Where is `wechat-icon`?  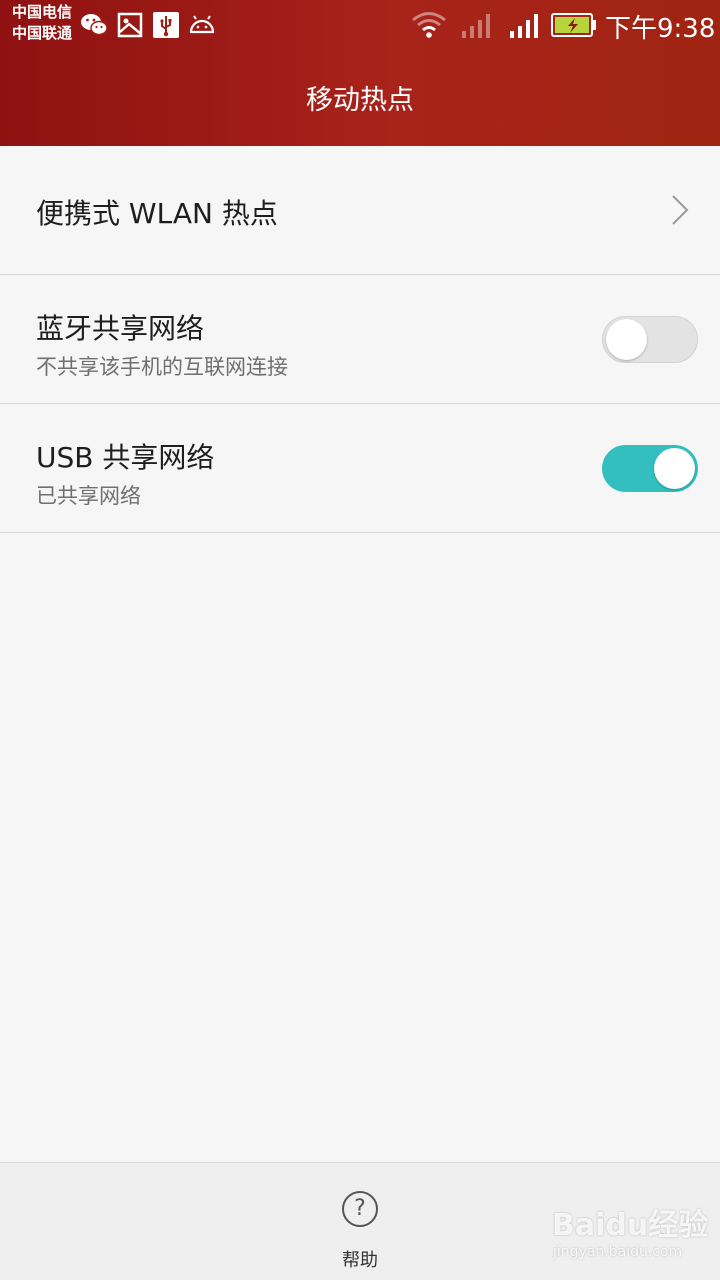
wechat-icon is located at coordinates (94, 27).